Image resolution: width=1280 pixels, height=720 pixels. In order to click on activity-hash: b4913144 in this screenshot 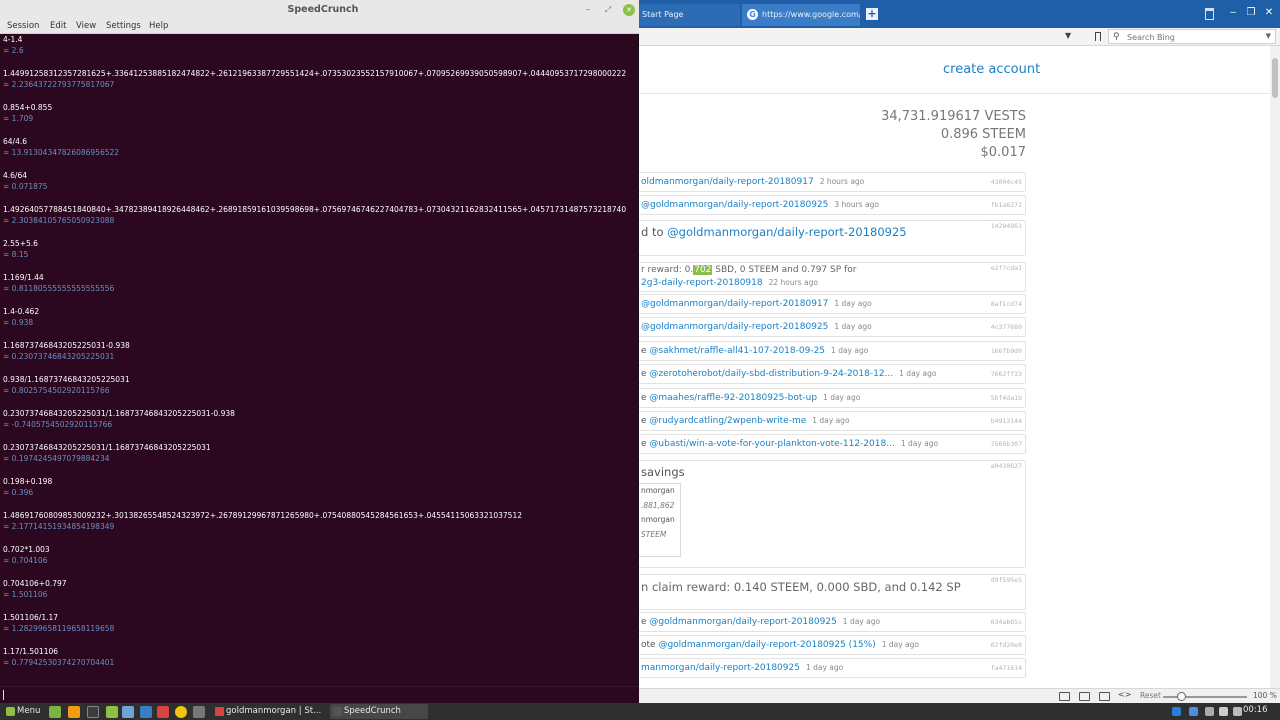, I will do `click(1006, 421)`.